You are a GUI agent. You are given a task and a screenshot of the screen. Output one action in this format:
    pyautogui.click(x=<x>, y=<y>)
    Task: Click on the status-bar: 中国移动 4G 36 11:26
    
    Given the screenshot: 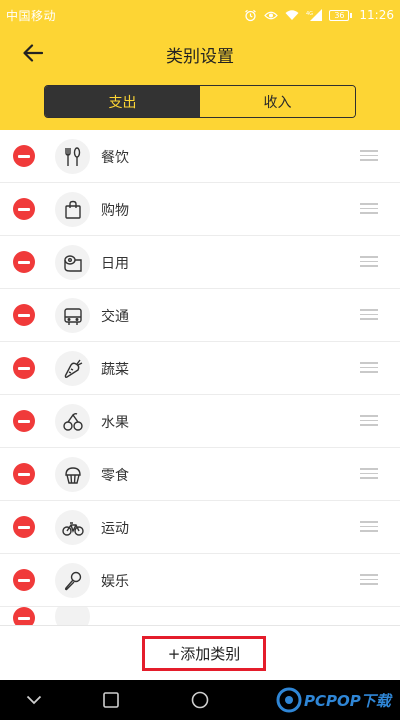 What is the action you would take?
    pyautogui.click(x=200, y=15)
    